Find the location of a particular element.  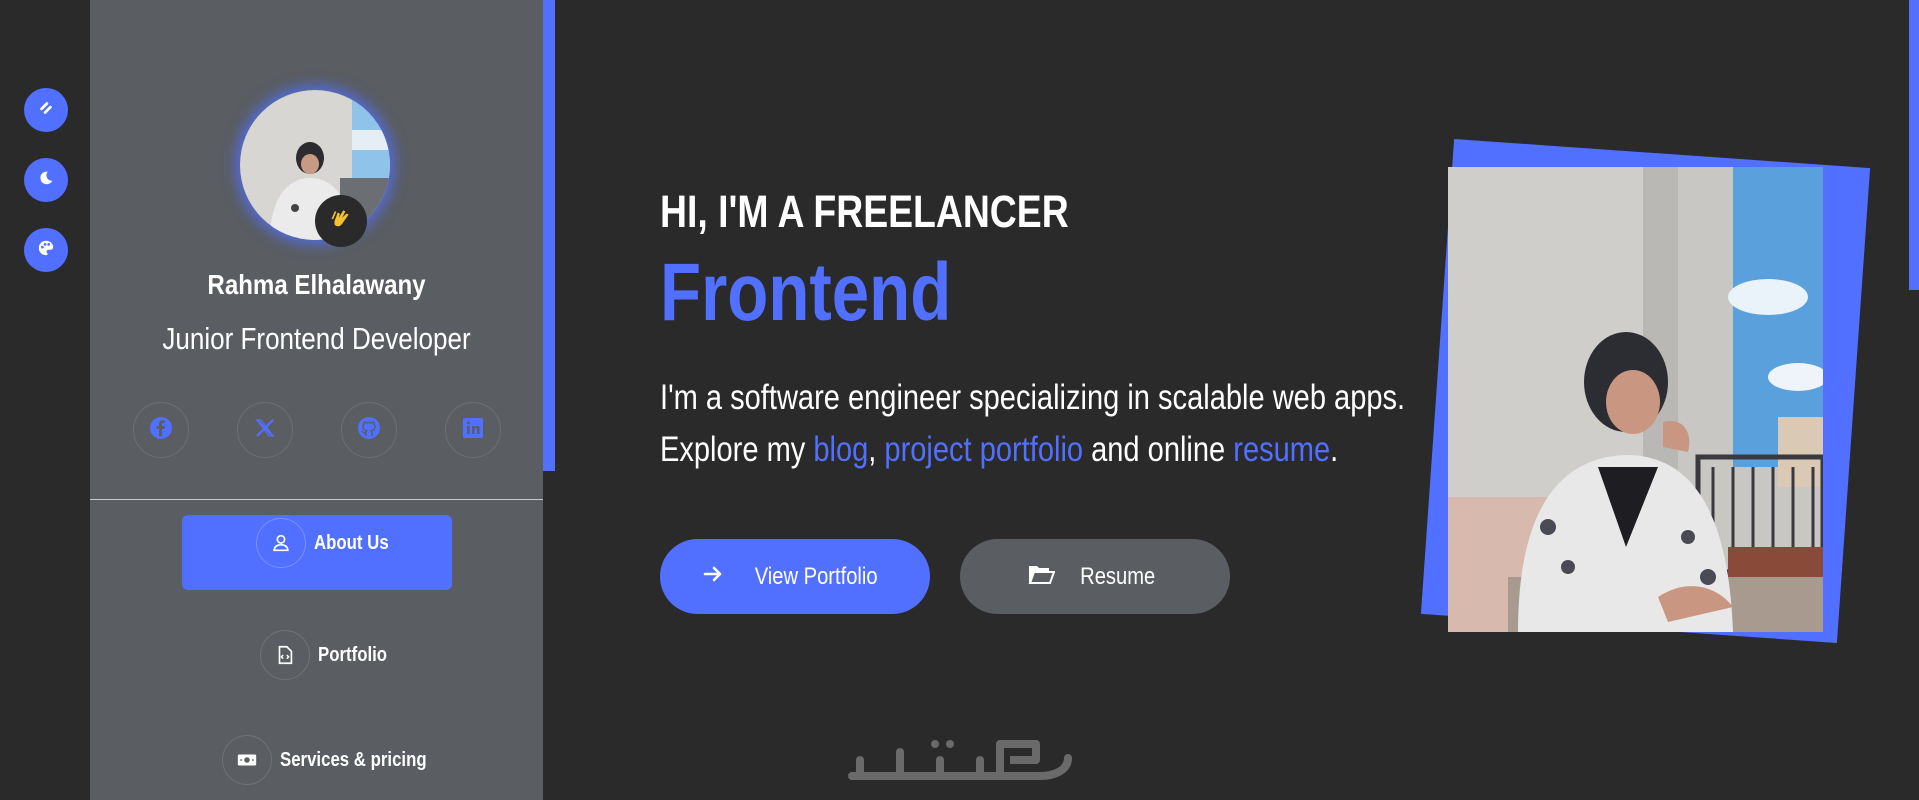

nav-item-services-pricing: Services & pricing is located at coordinates (338, 760).